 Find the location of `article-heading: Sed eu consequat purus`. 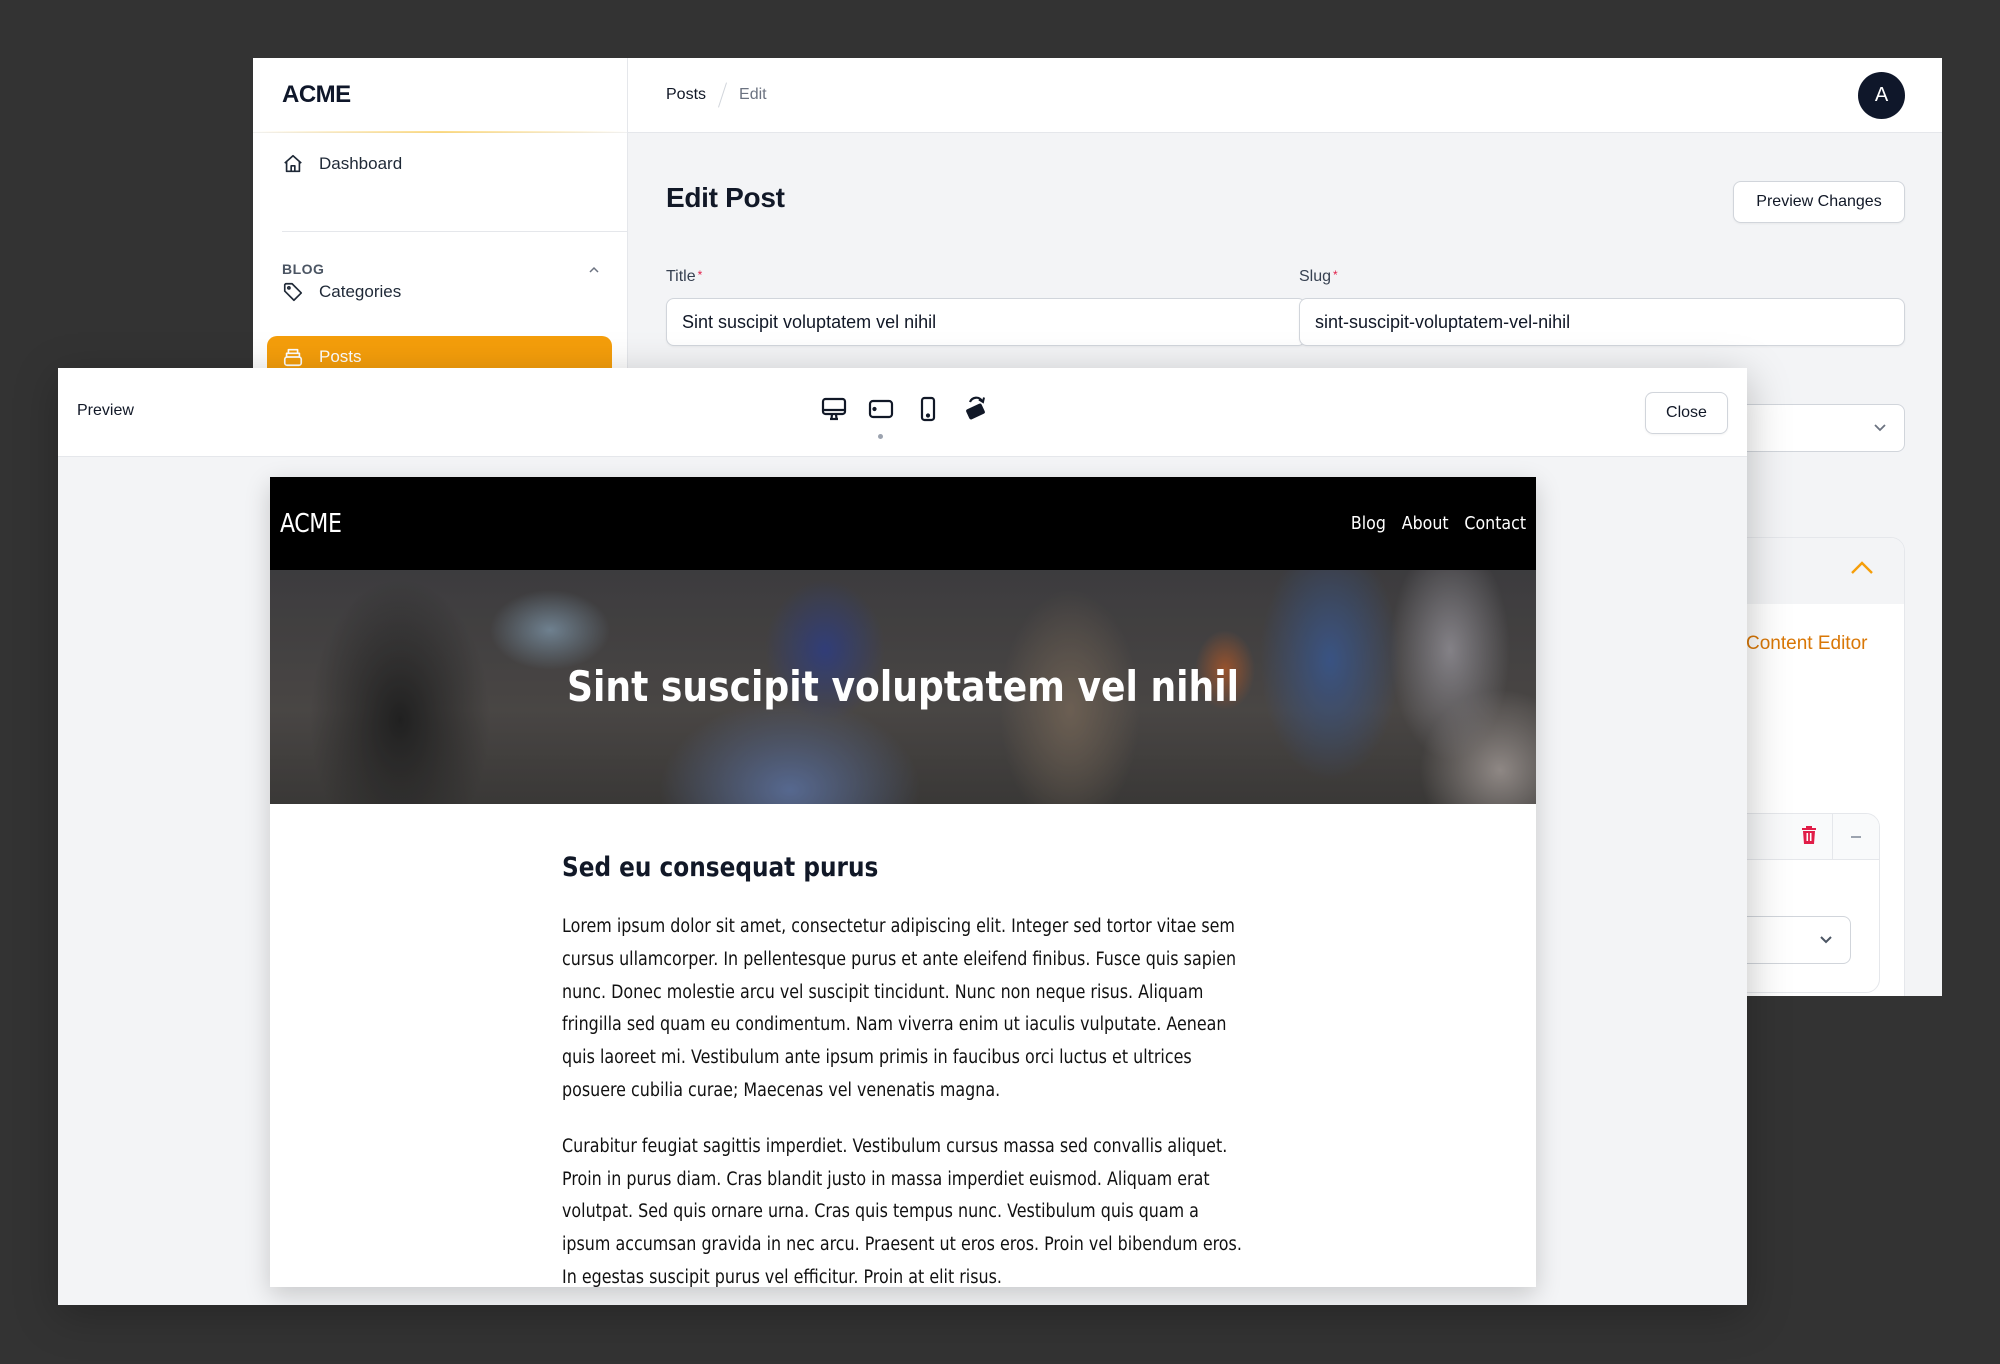

article-heading: Sed eu consequat purus is located at coordinates (720, 867).